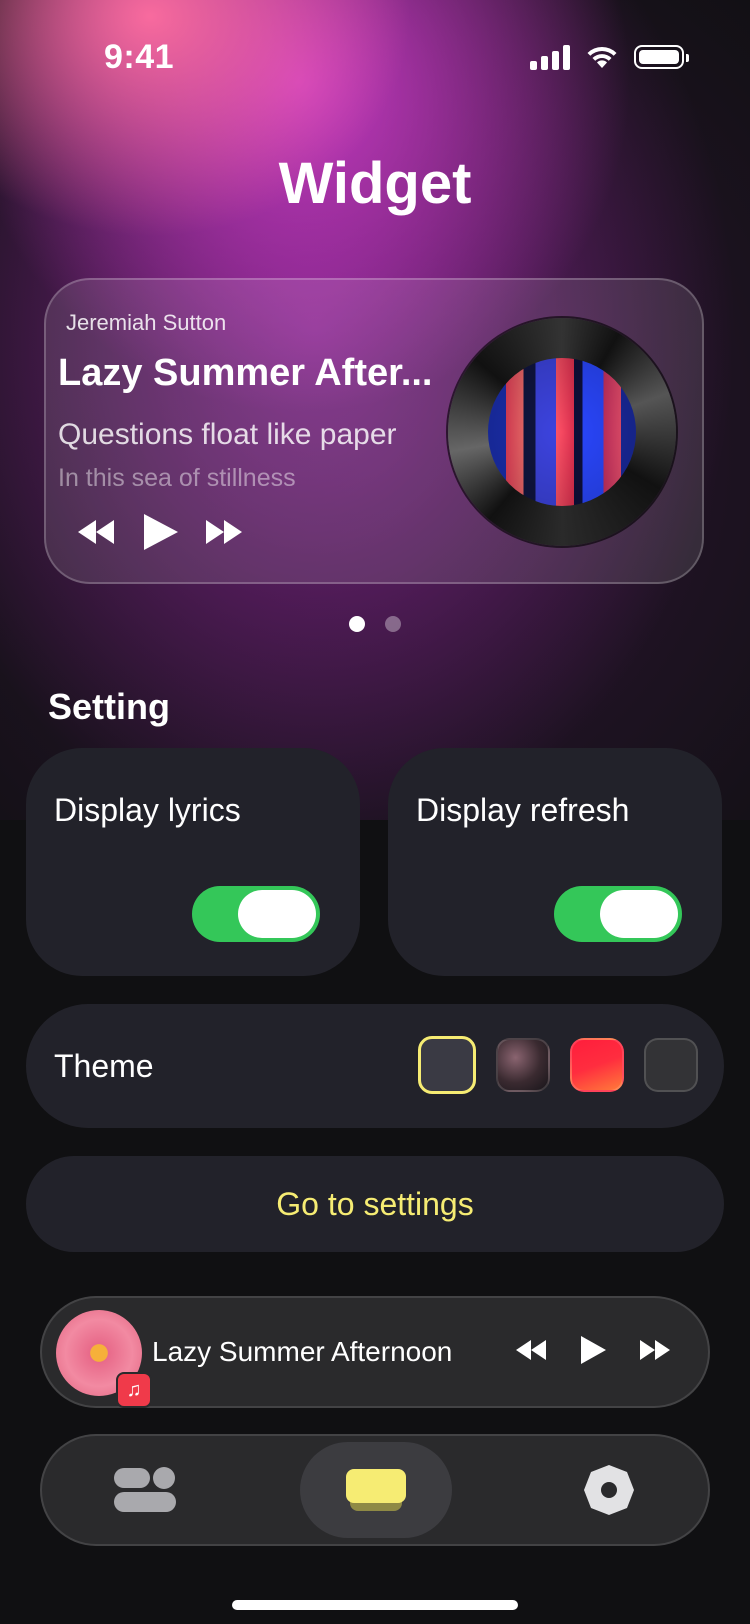 This screenshot has width=750, height=1624. I want to click on theme-swatches, so click(558, 1065).